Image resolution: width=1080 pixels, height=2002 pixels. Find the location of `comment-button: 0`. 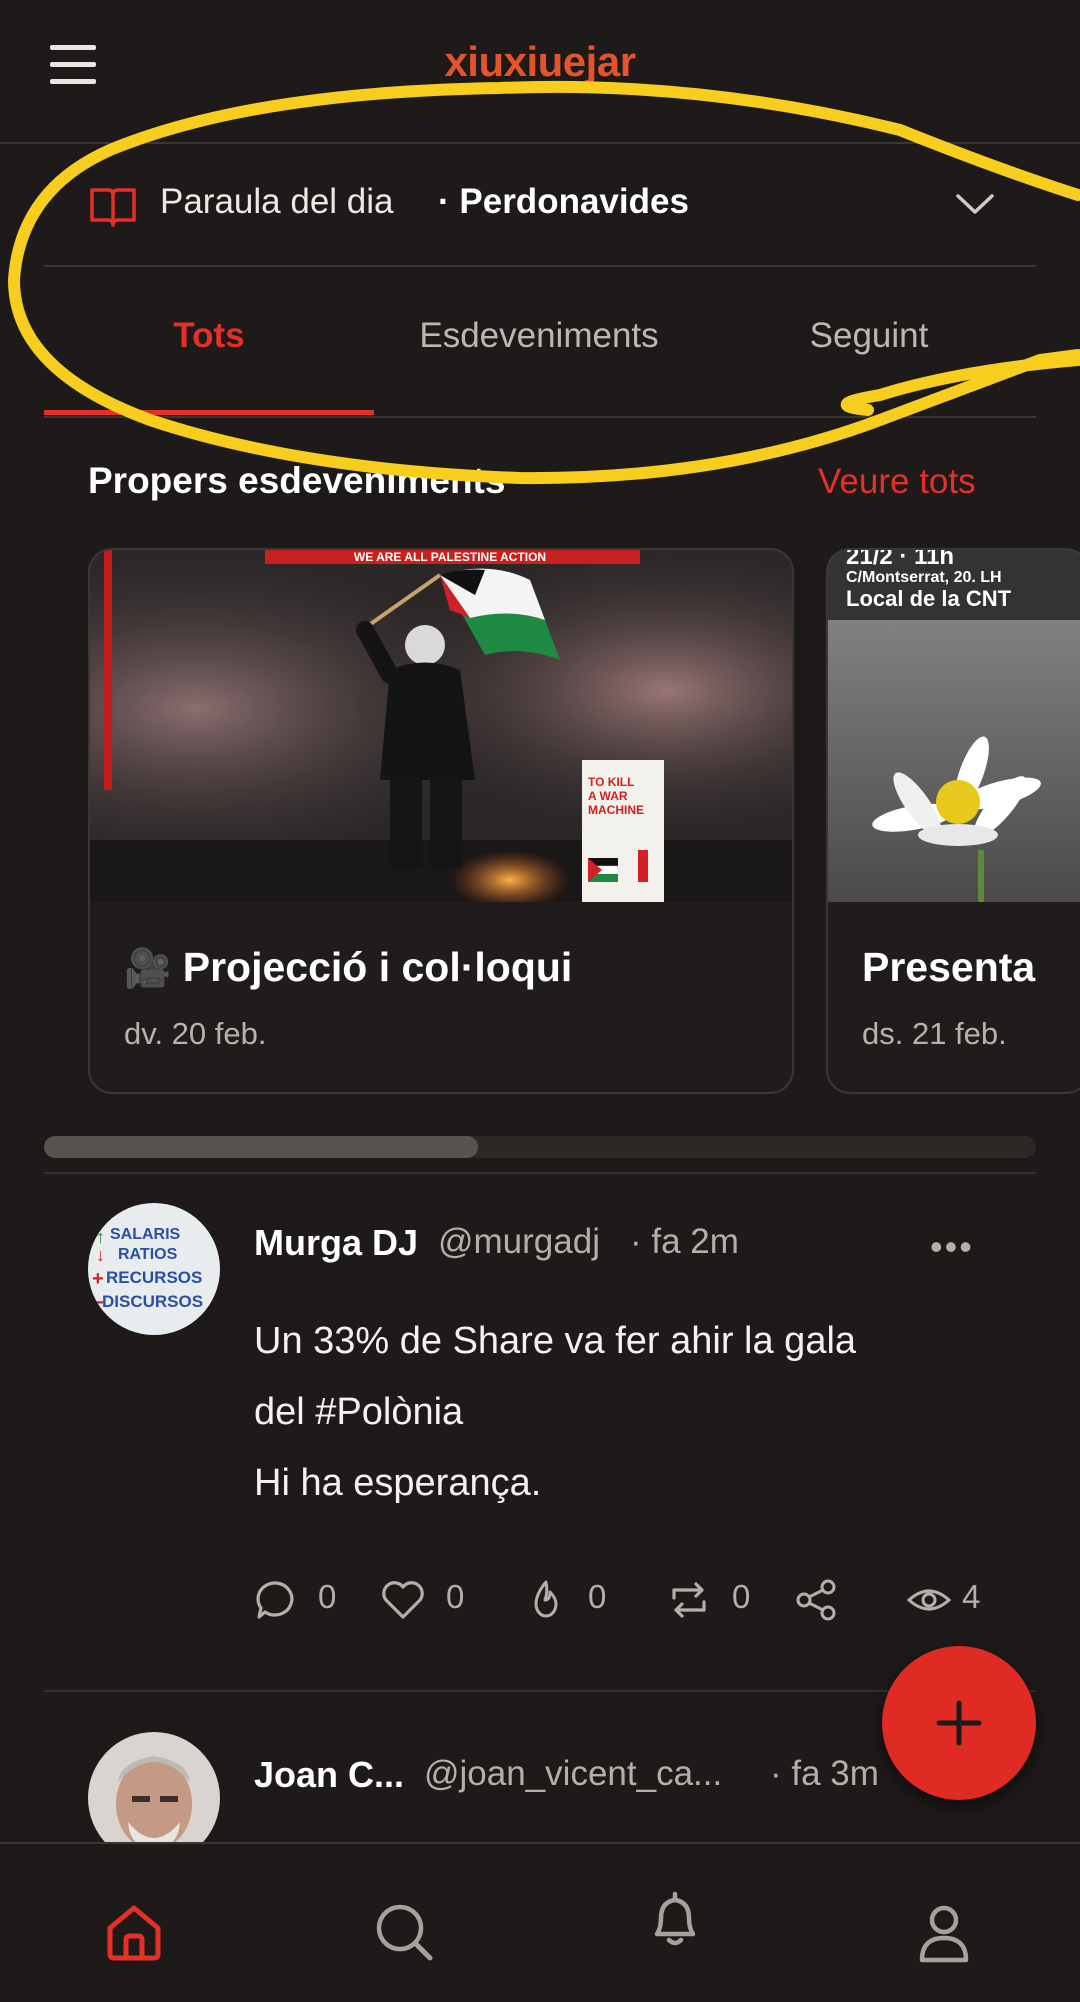

comment-button: 0 is located at coordinates (299, 1598).